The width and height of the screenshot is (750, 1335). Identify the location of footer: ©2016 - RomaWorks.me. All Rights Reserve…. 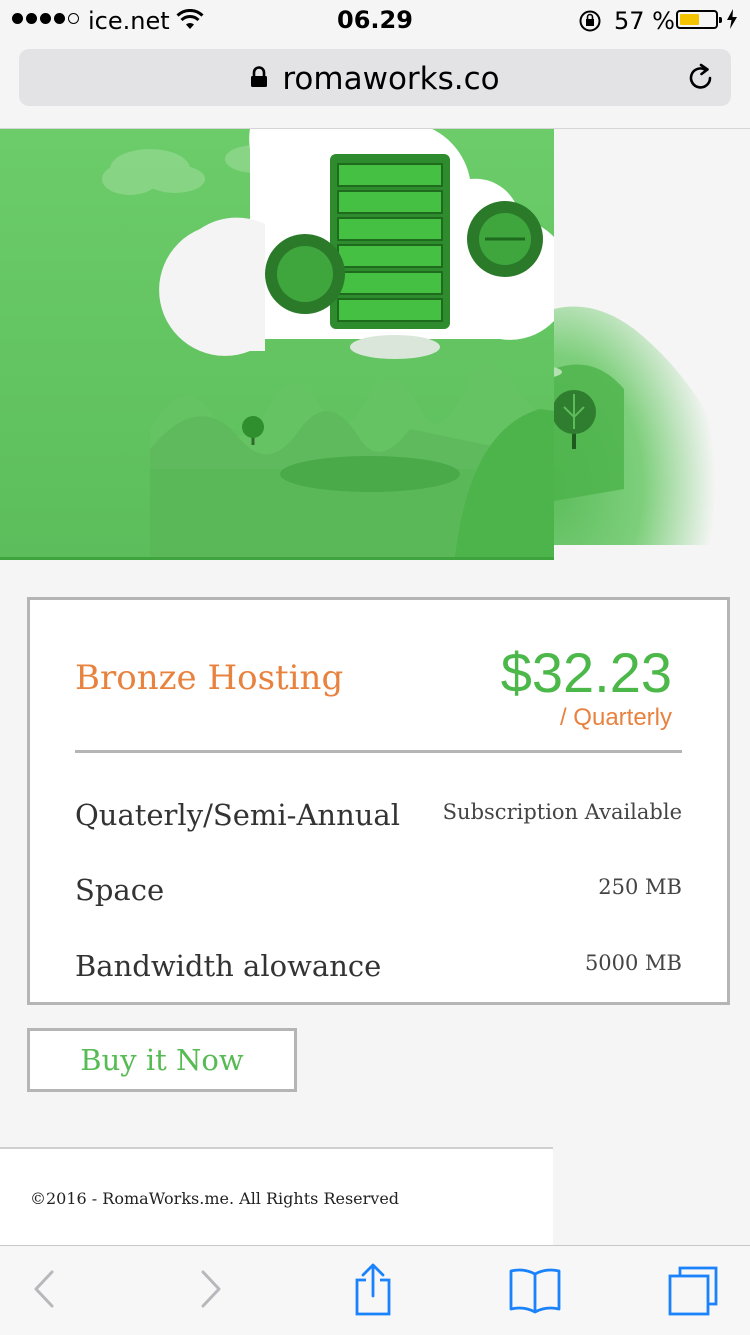
(276, 1197).